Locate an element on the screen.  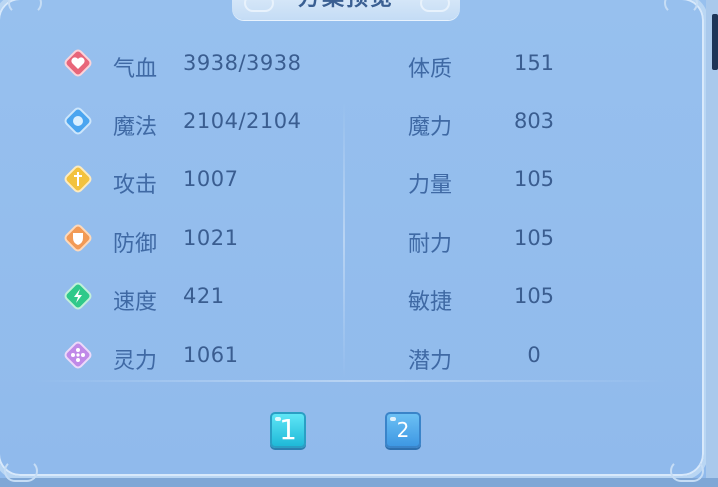
attr-value-endurance: 105 is located at coordinates (534, 238).